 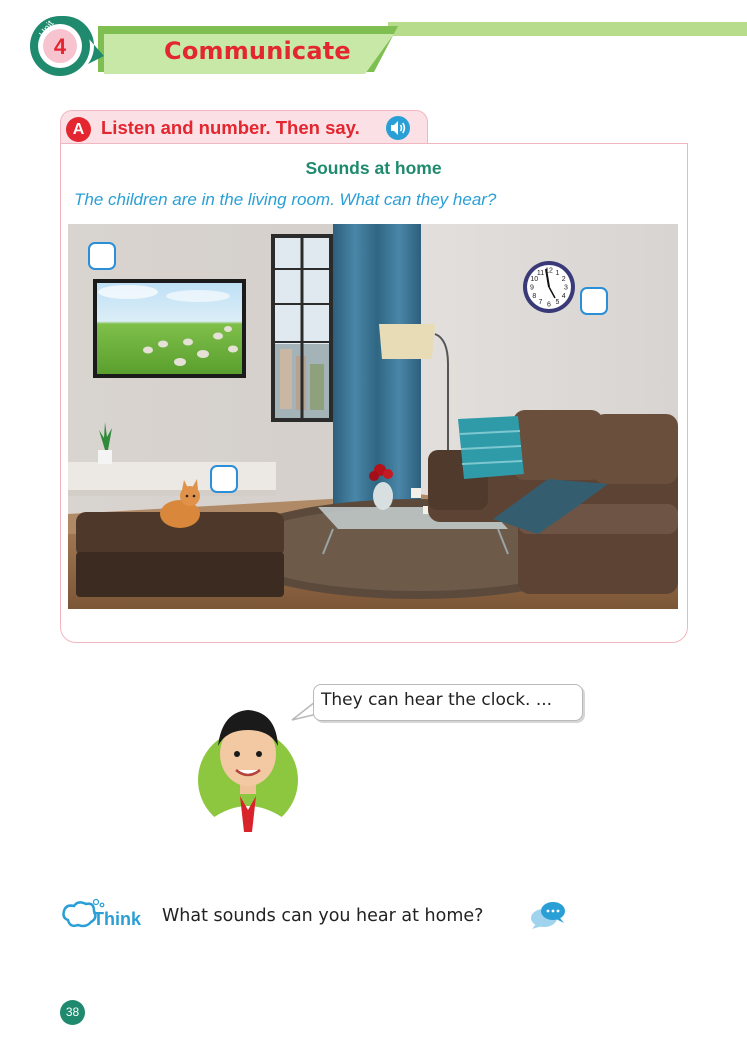 I want to click on tv-screen, so click(x=169, y=328).